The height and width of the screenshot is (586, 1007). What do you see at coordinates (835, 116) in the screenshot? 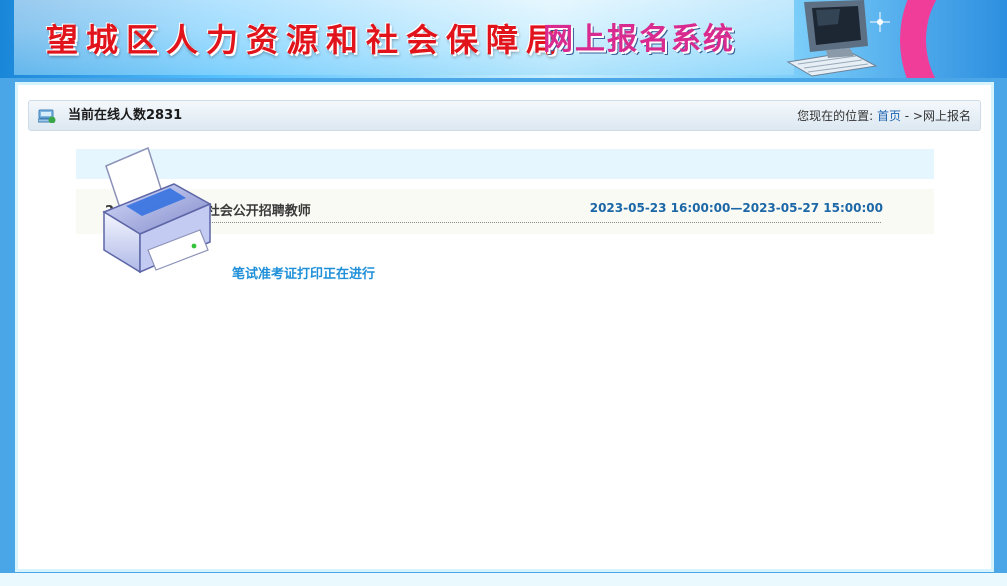
I see `location-label: 您现在的位置:` at bounding box center [835, 116].